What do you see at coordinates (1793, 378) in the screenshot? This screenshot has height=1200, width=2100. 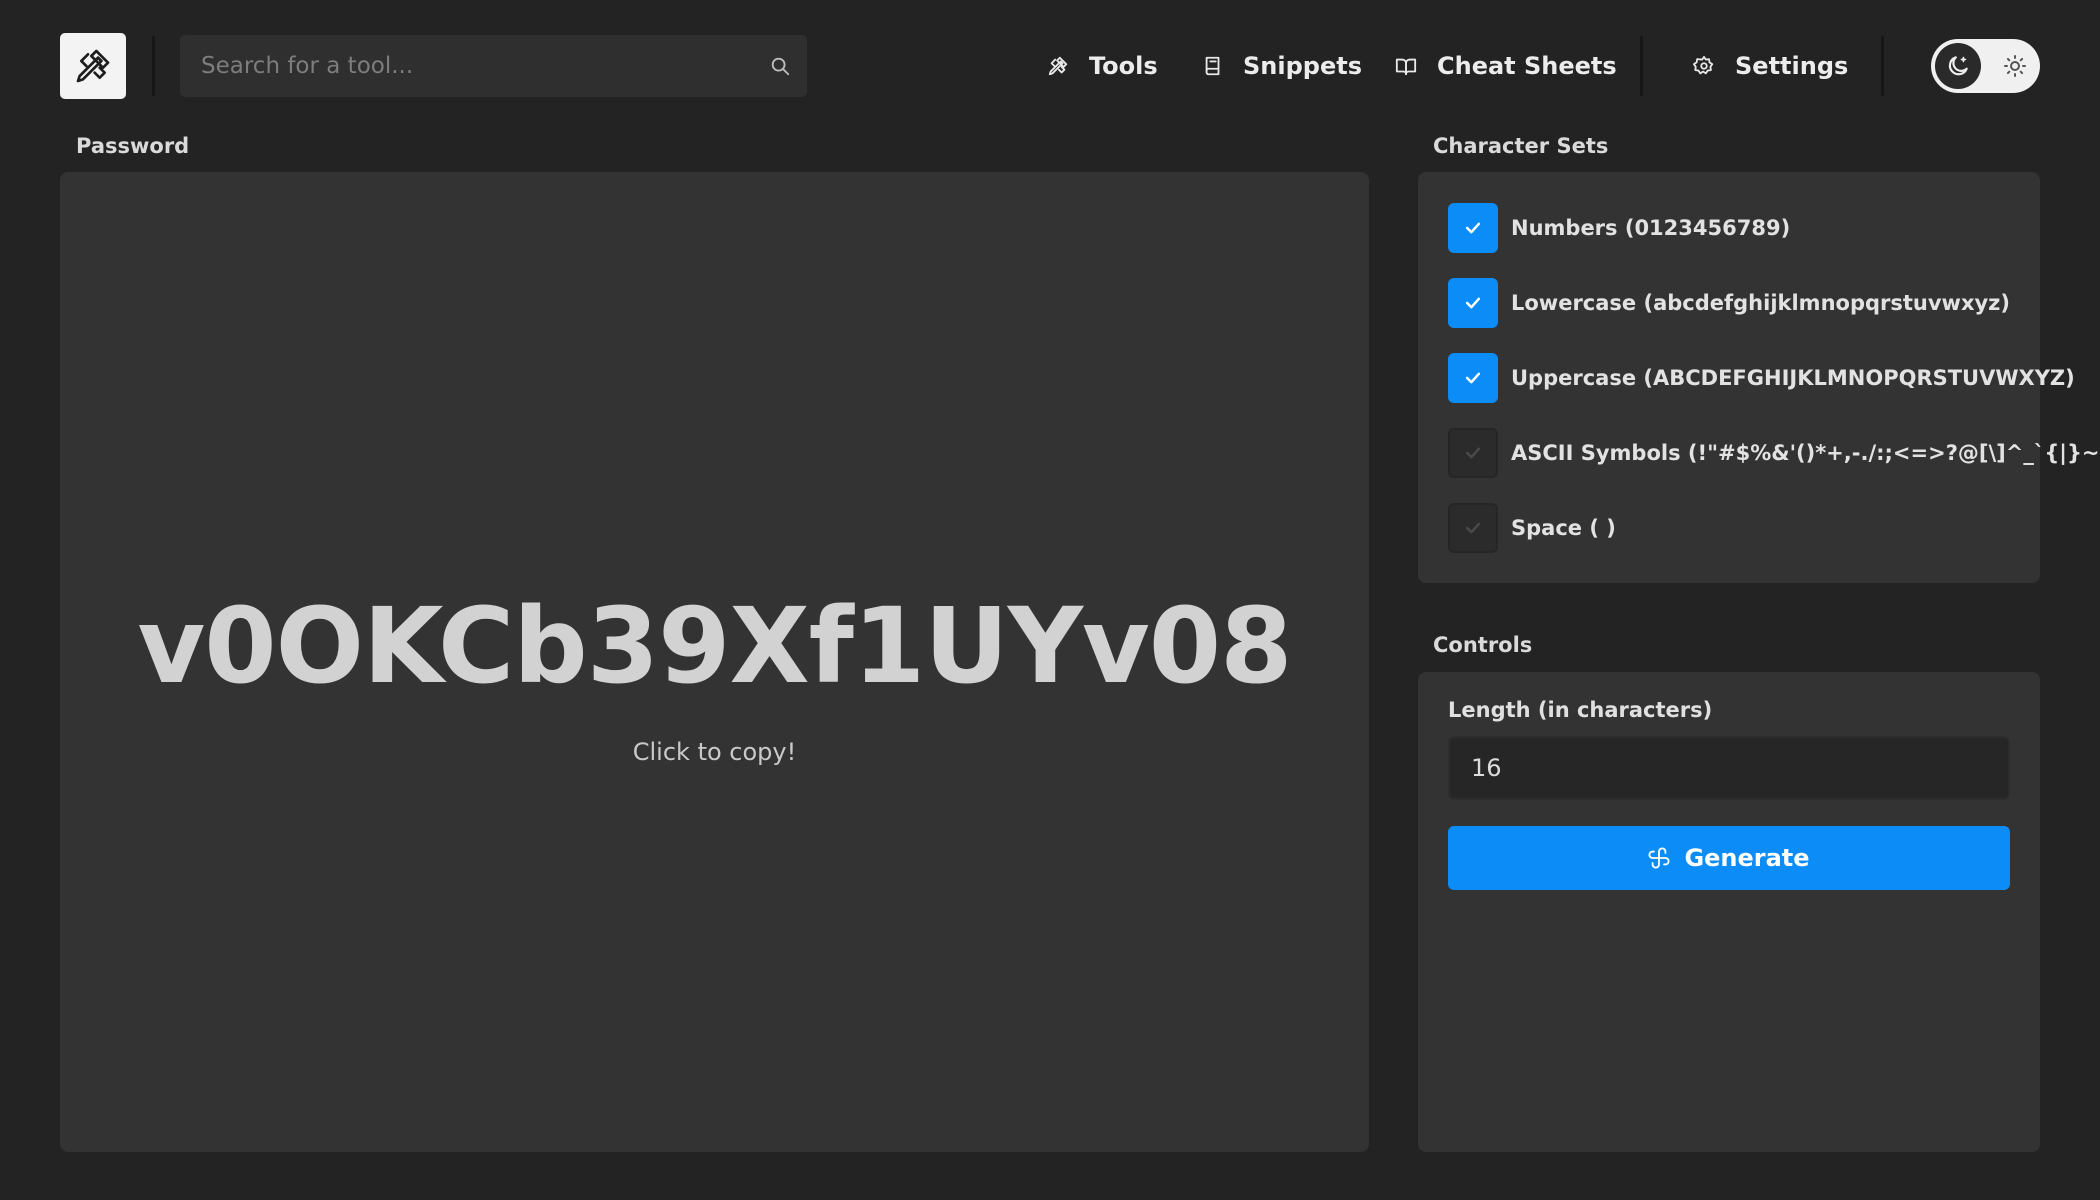 I see `charset-label: Uppercase (ABCDEFGHIJKLMNOPQRSTUVWXYZ)` at bounding box center [1793, 378].